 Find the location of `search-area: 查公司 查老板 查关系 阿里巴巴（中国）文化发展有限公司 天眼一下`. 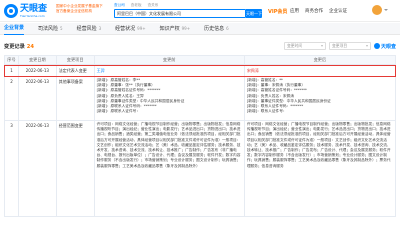

search-area: 查公司 查老板 查关系 阿里巴巴（中国）文化发展有限公司 天眼一下 is located at coordinates (193, 10).